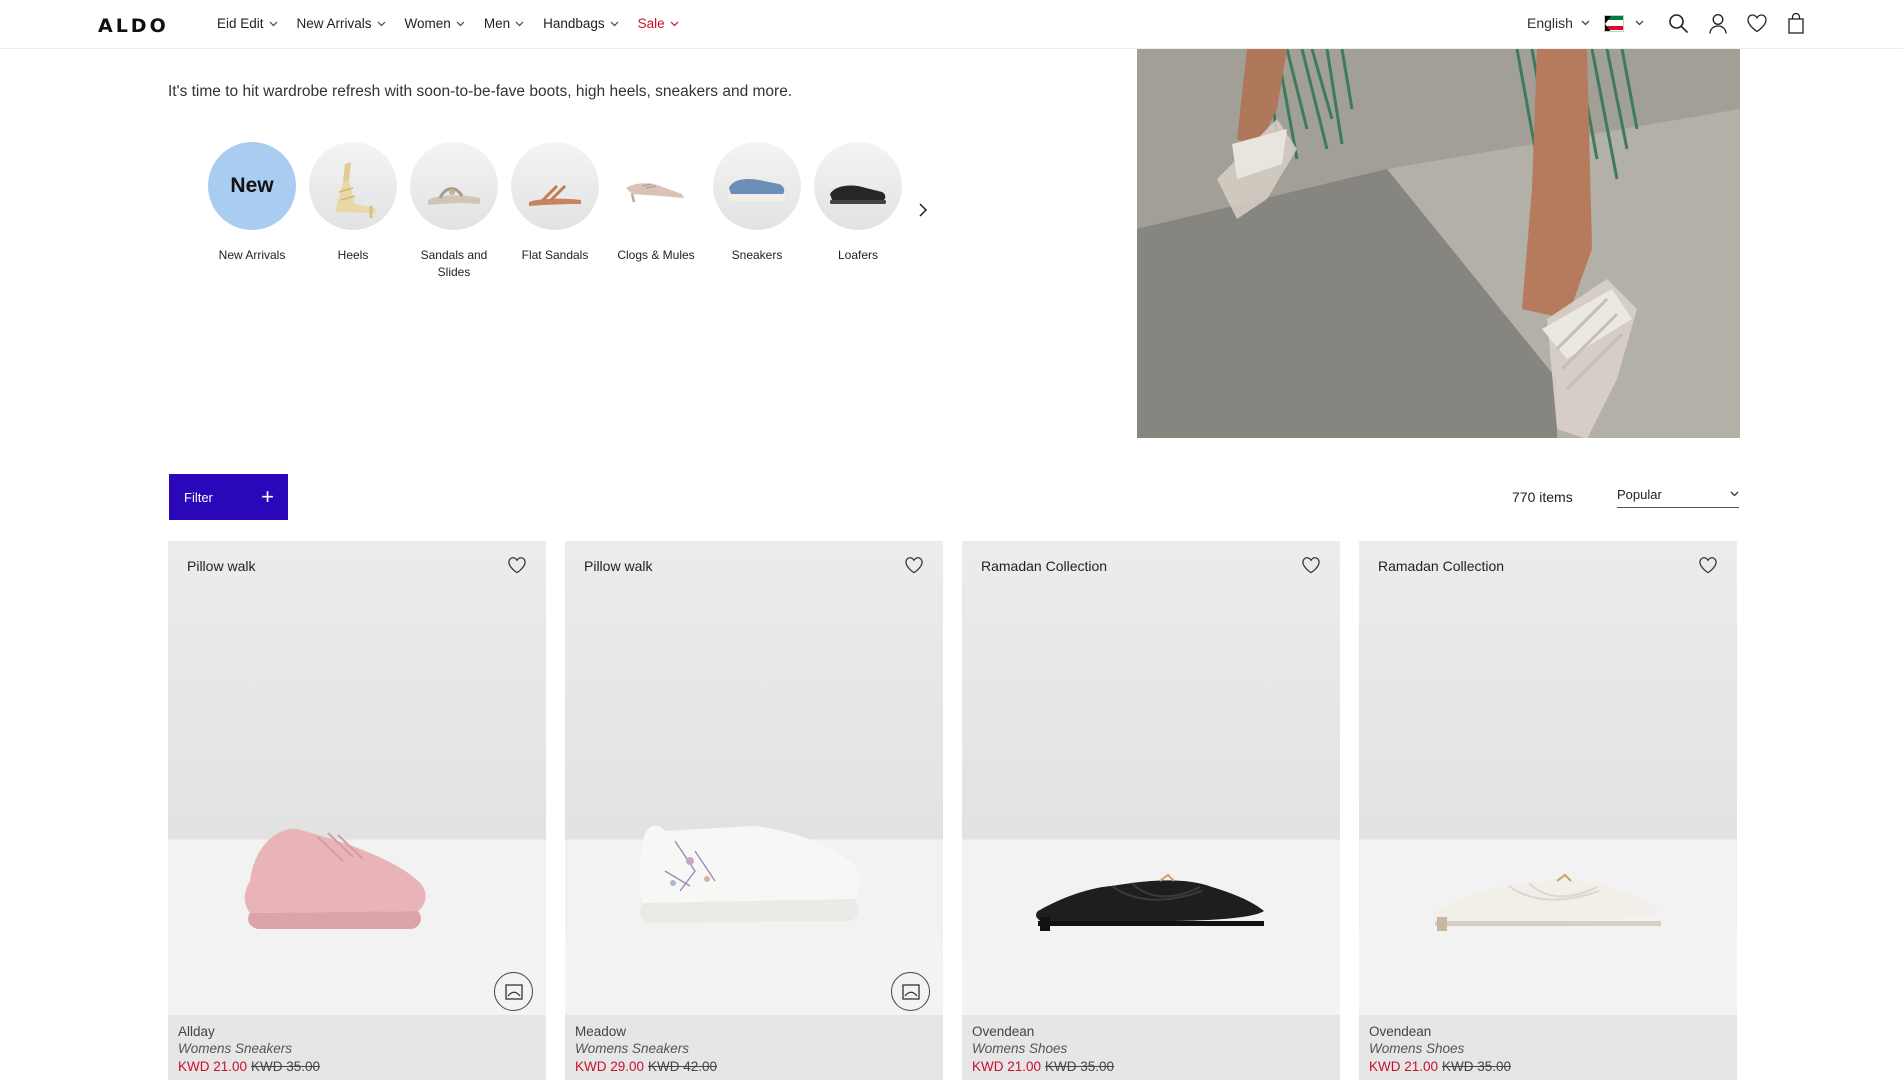 Image resolution: width=1903 pixels, height=1080 pixels. Describe the element at coordinates (656, 186) in the screenshot. I see `clogs-thumbnail` at that location.